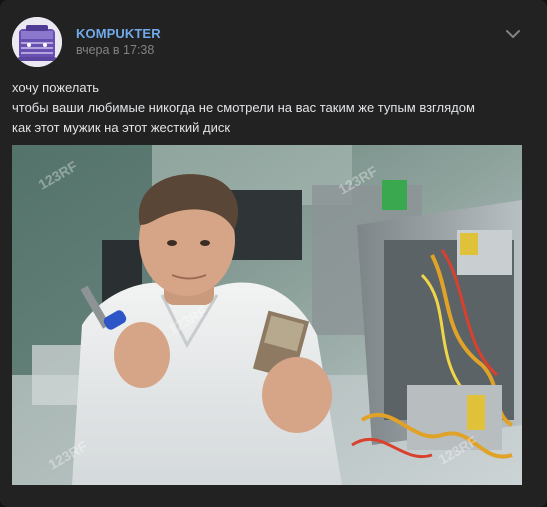  I want to click on post-menu-button, so click(513, 34).